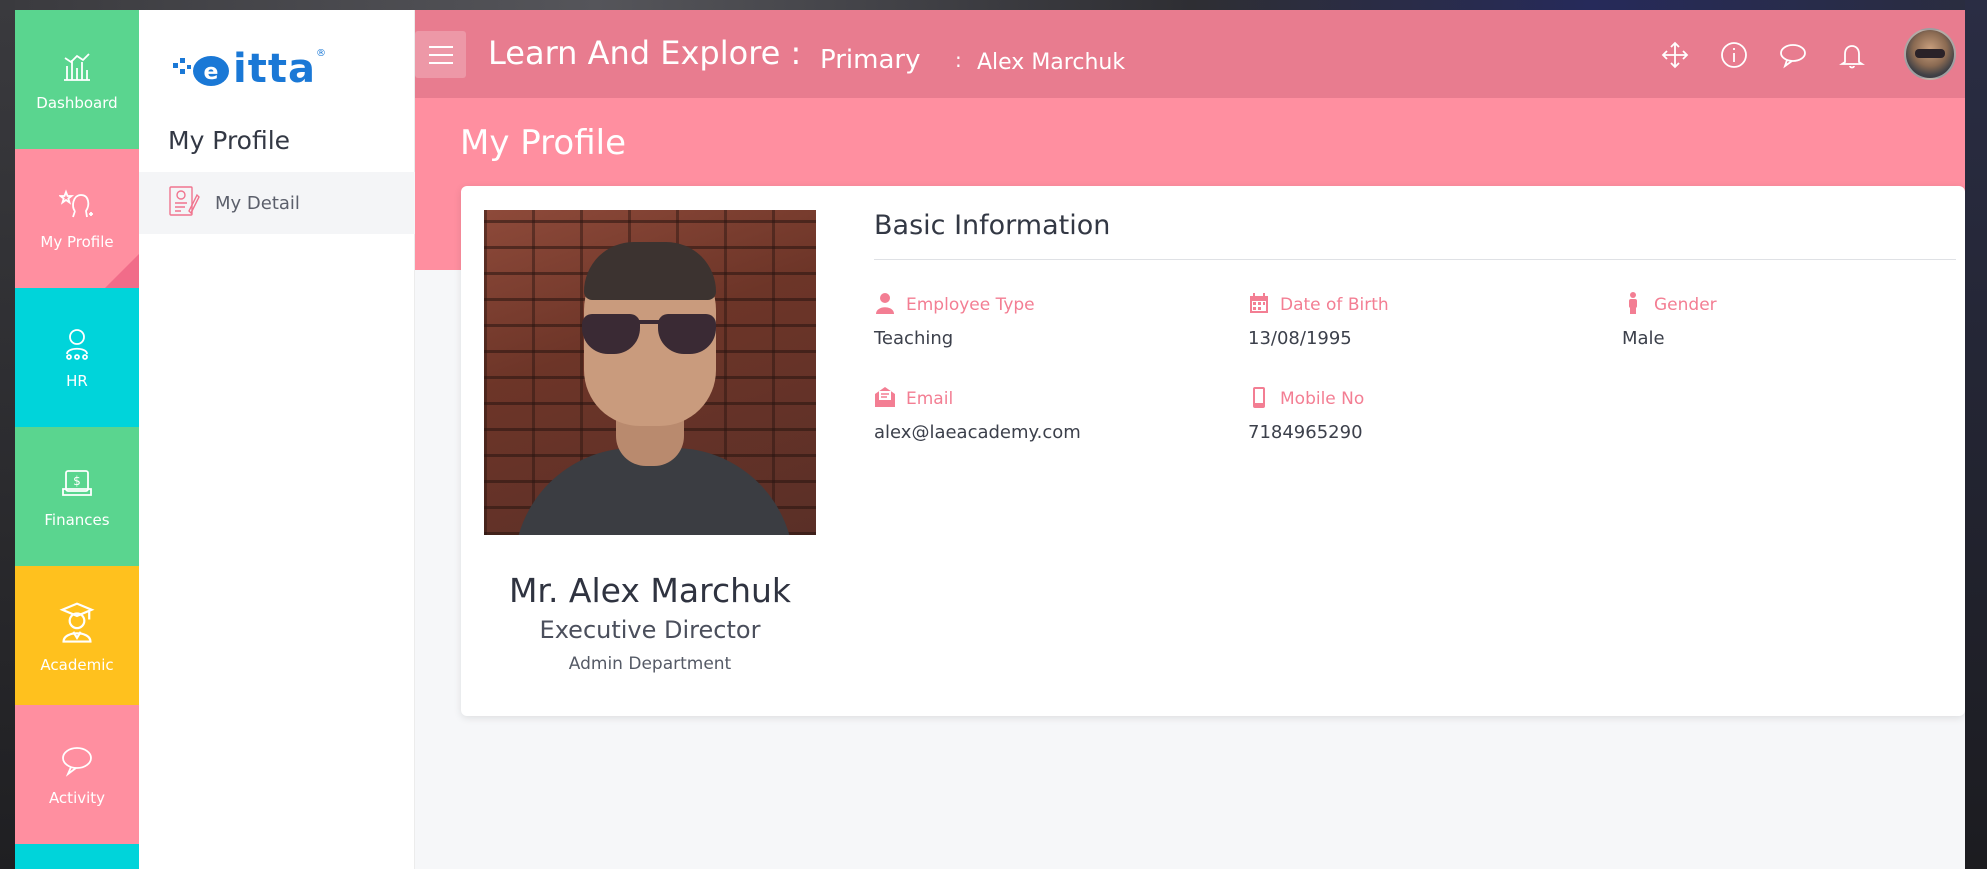 This screenshot has width=1987, height=869. Describe the element at coordinates (77, 763) in the screenshot. I see `speech-bubble-icon` at that location.